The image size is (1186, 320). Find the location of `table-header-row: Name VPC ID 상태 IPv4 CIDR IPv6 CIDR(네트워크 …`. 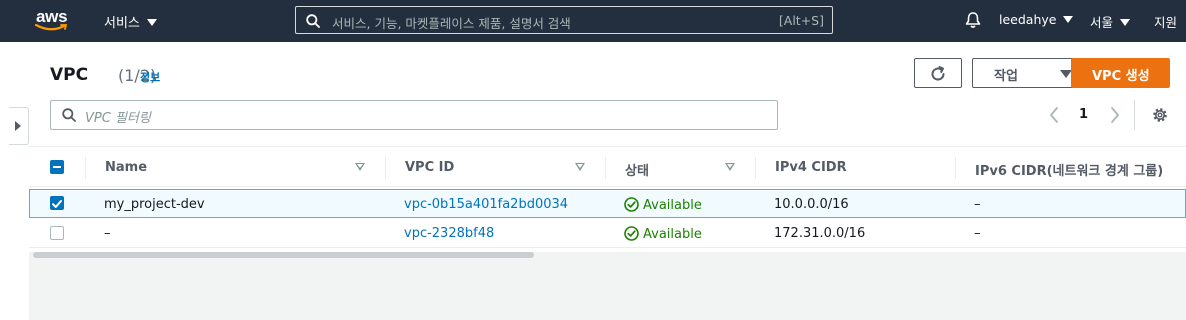

table-header-row: Name VPC ID 상태 IPv4 CIDR IPv6 CIDR(네트워크 … is located at coordinates (607, 166).